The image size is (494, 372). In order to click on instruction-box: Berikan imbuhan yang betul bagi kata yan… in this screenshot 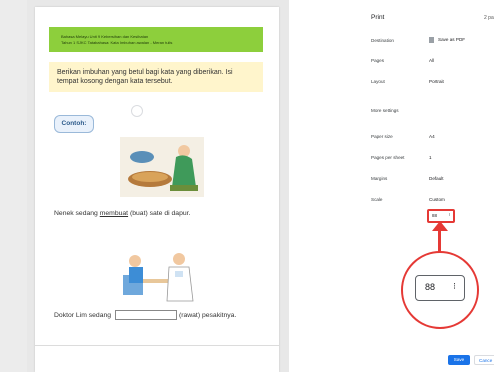, I will do `click(156, 77)`.